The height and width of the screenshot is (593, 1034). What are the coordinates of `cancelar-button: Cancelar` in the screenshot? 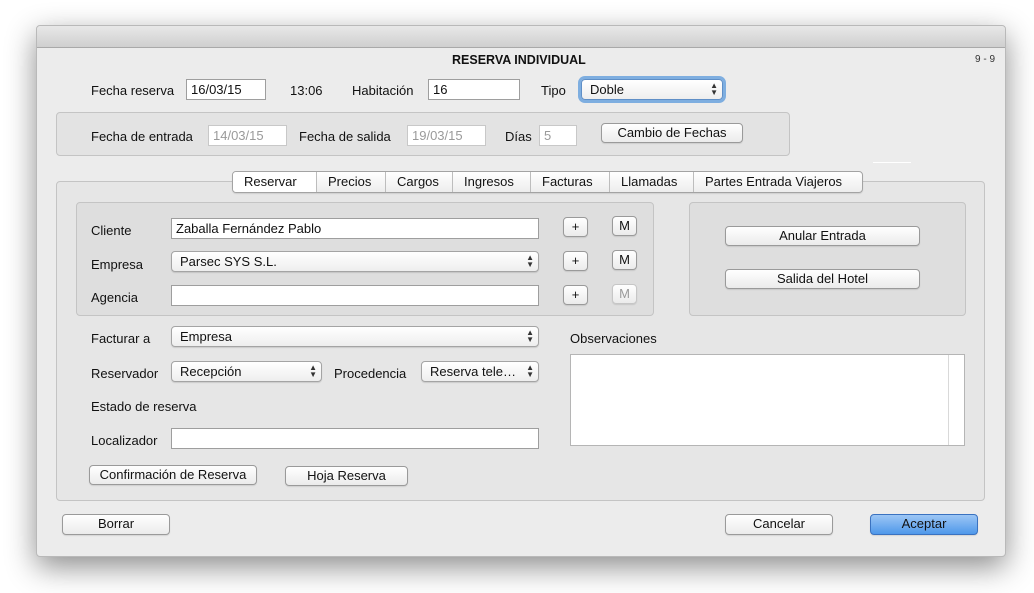 It's located at (779, 524).